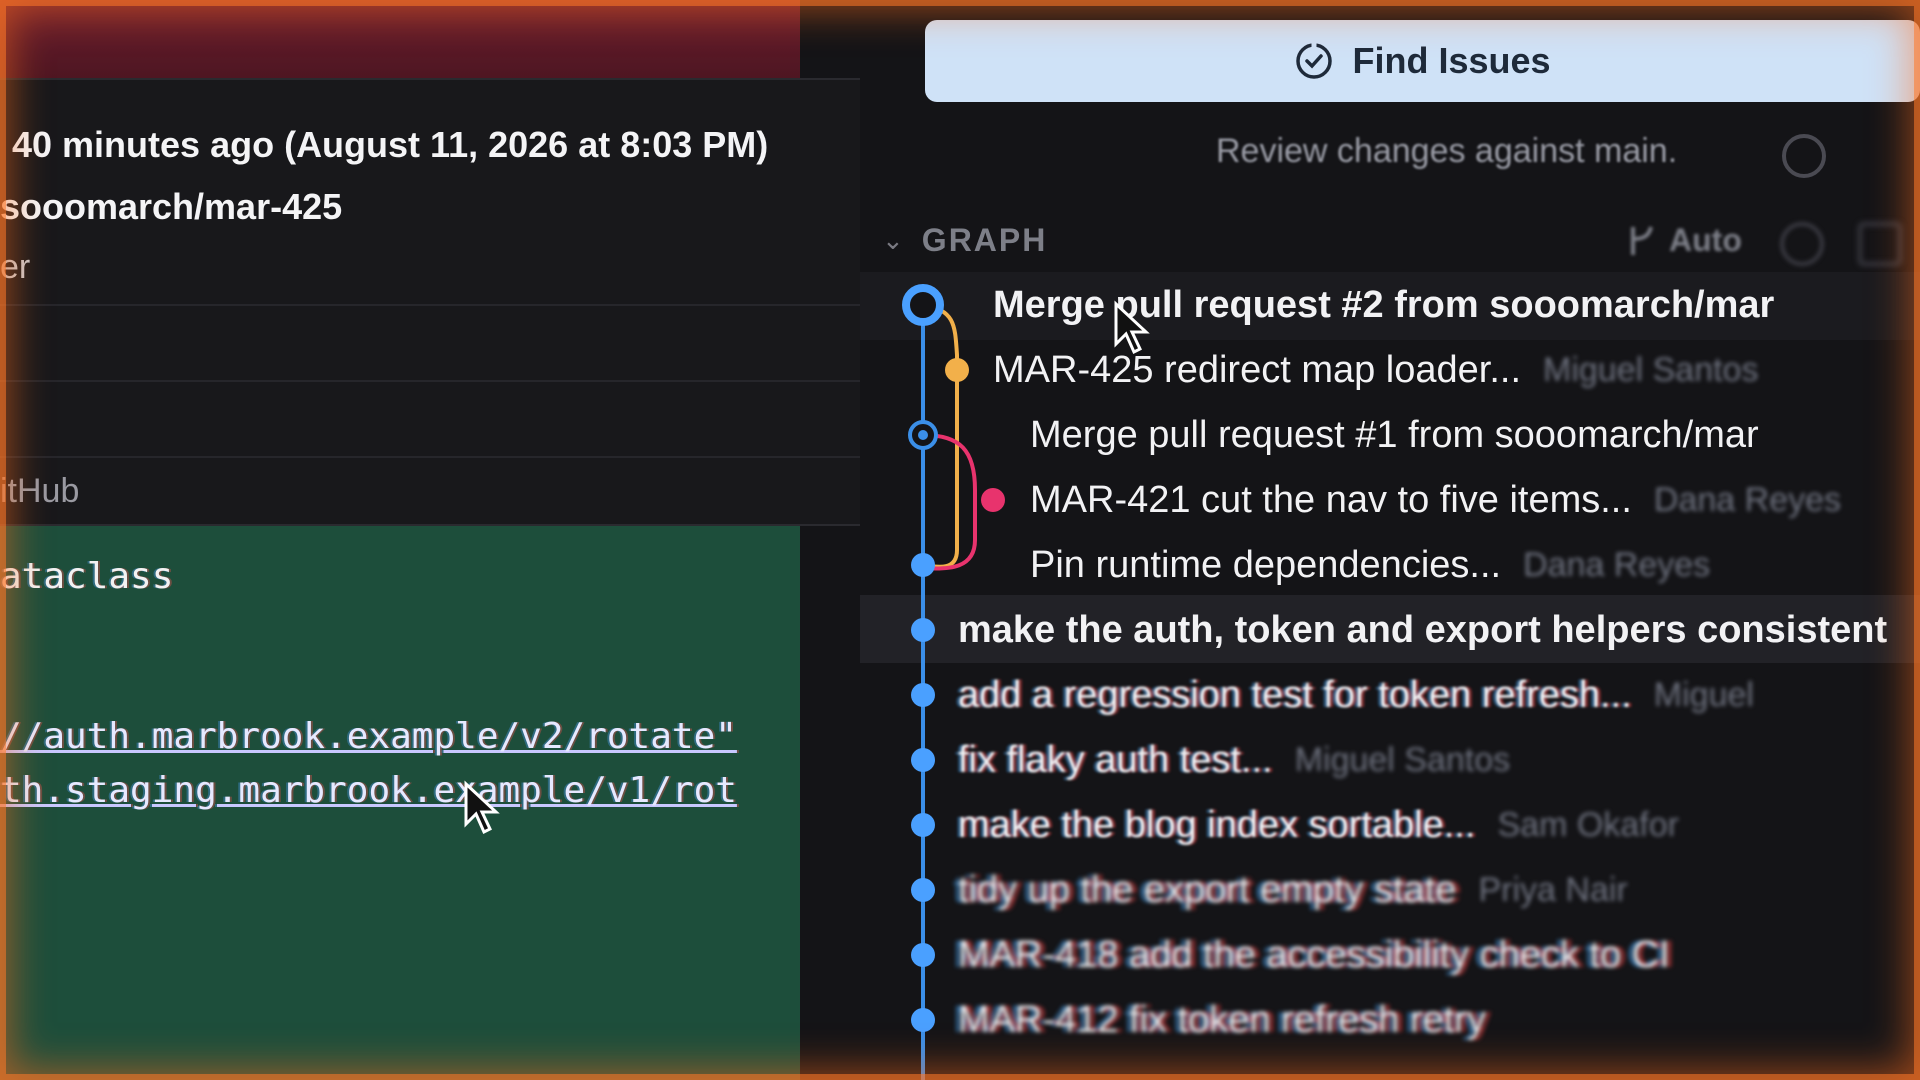 This screenshot has width=1920, height=1080. I want to click on commit-row: Pin runtime dependencies... Dana Reyes, so click(1370, 565).